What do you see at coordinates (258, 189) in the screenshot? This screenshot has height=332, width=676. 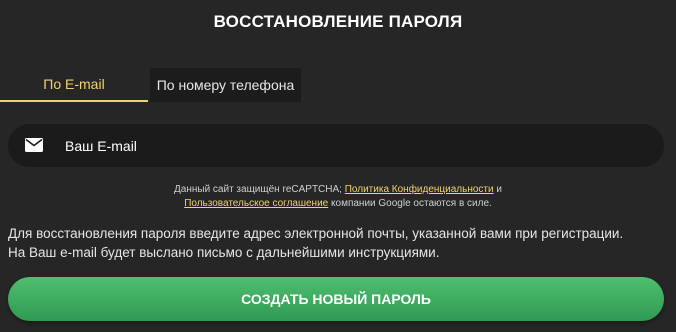 I see `recaptcha-prefix: Данный сайт защищён reCAPTCHA;` at bounding box center [258, 189].